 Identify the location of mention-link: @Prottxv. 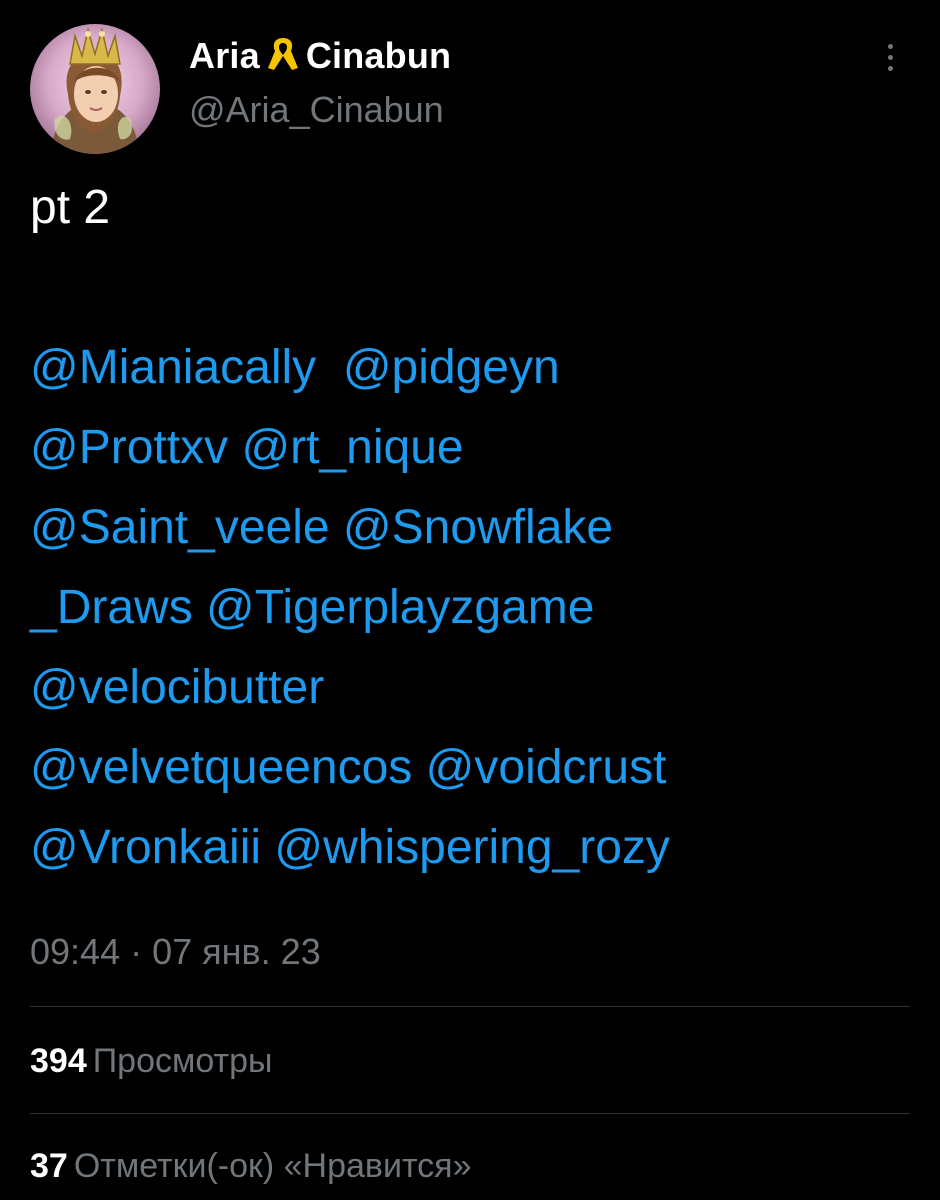
(129, 447).